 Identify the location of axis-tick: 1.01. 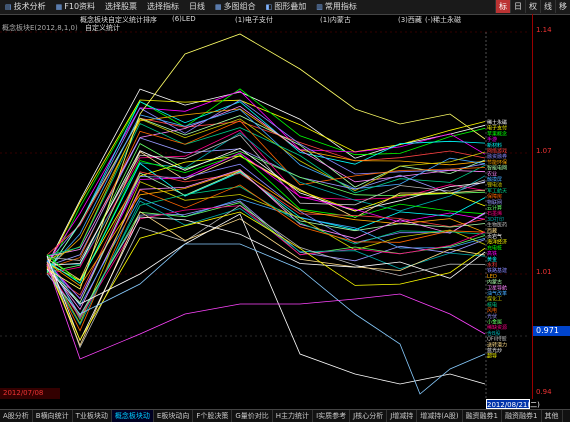
(544, 272).